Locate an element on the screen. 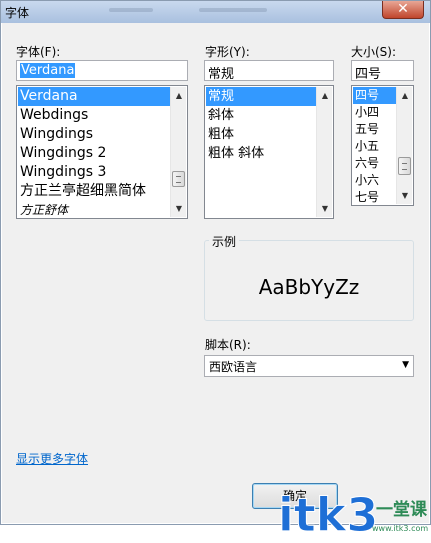  style-list-item: 粗体 is located at coordinates (261, 134).